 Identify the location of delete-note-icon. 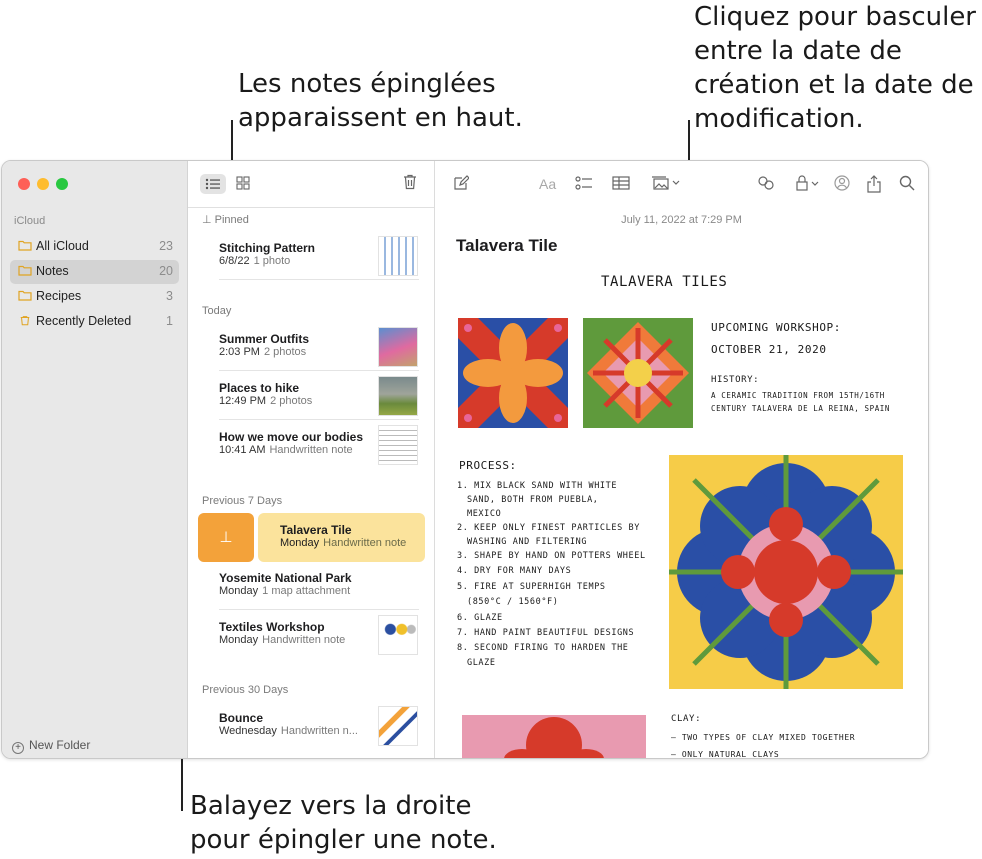
(410, 184).